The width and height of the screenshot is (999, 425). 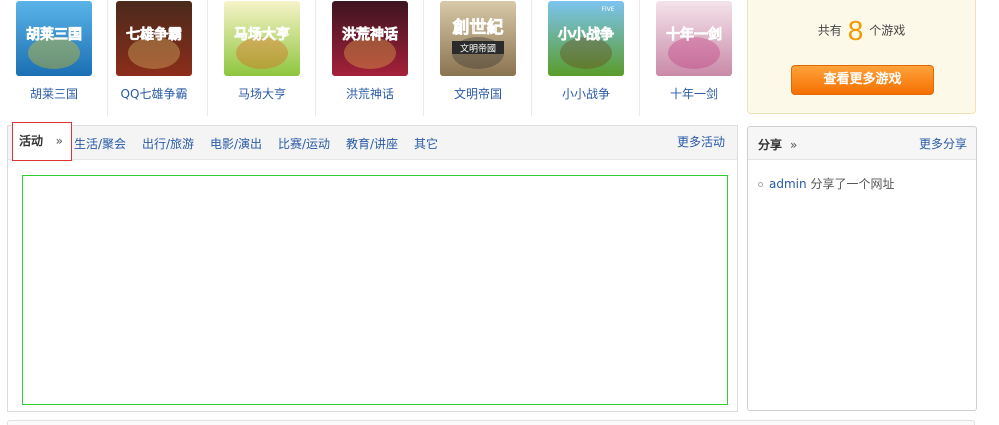 What do you see at coordinates (586, 34) in the screenshot?
I see `game-logo-text: 小小战争` at bounding box center [586, 34].